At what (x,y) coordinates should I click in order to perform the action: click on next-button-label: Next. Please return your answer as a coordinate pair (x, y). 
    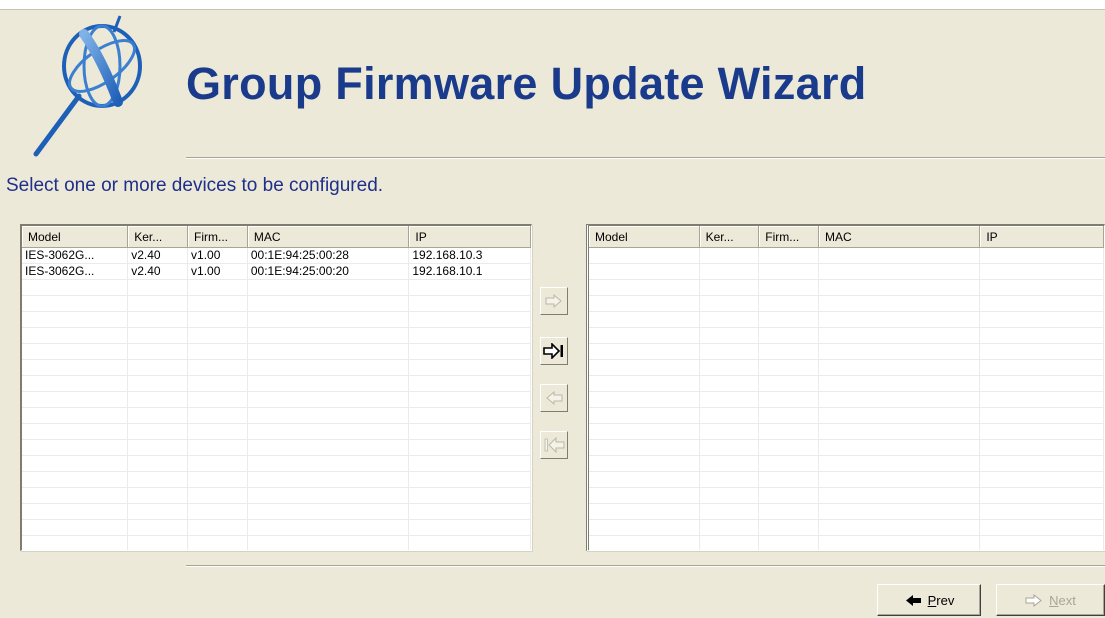
    Looking at the image, I should click on (1062, 600).